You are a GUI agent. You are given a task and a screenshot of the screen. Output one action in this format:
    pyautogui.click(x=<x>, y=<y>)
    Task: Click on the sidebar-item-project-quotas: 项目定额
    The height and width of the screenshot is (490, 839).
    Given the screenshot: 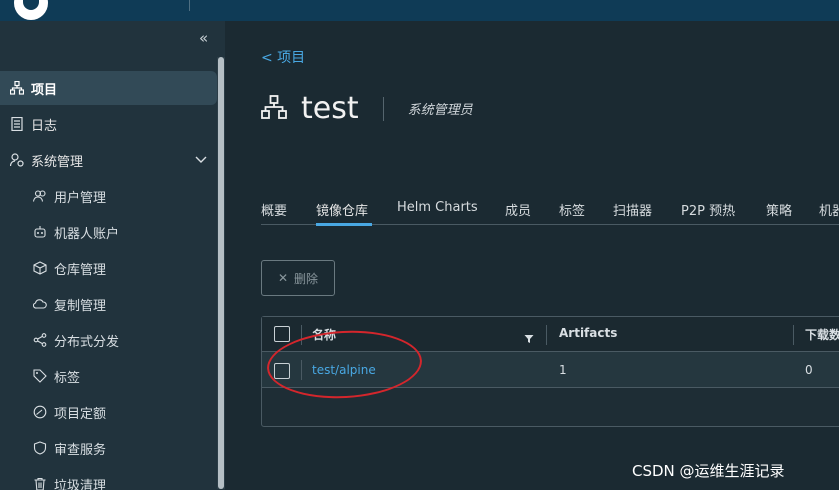 What is the action you would take?
    pyautogui.click(x=108, y=412)
    